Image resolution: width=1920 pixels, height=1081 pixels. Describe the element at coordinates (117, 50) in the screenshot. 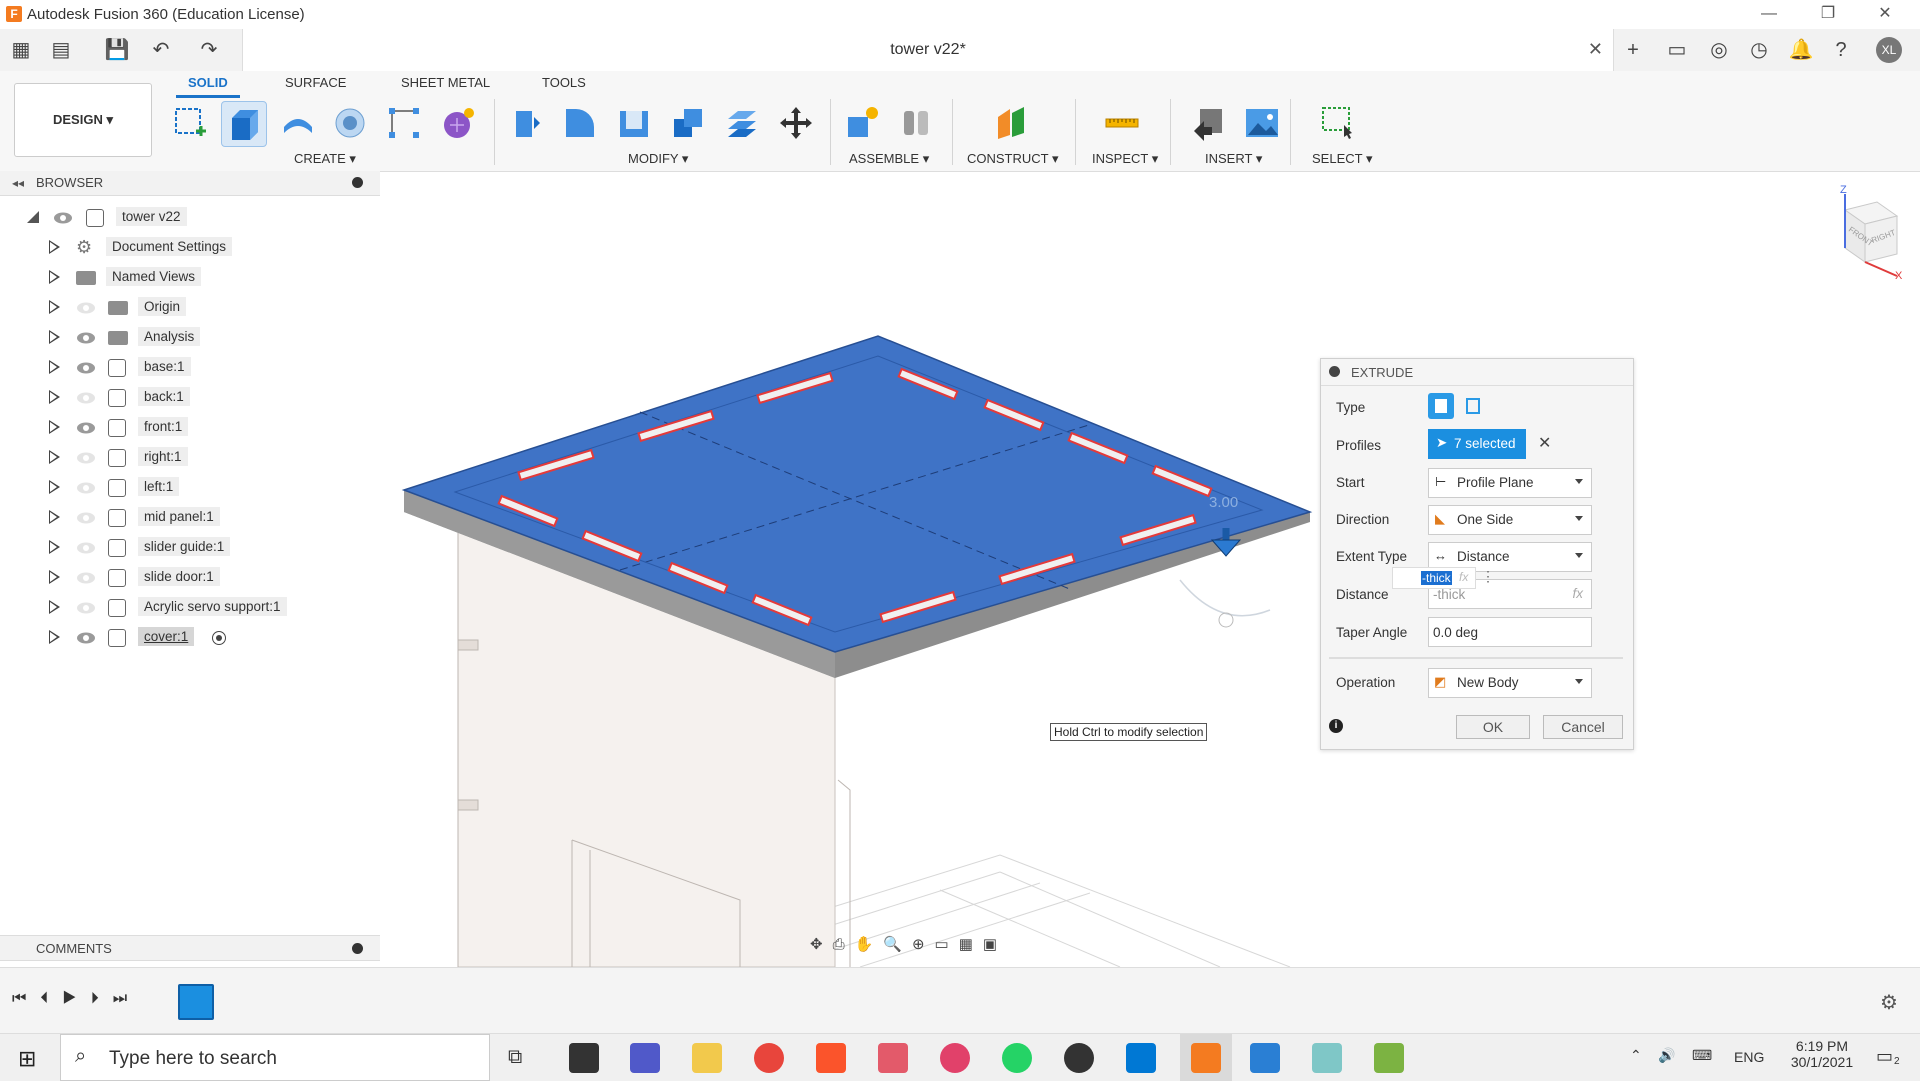

I see `save-icon: 💾` at that location.